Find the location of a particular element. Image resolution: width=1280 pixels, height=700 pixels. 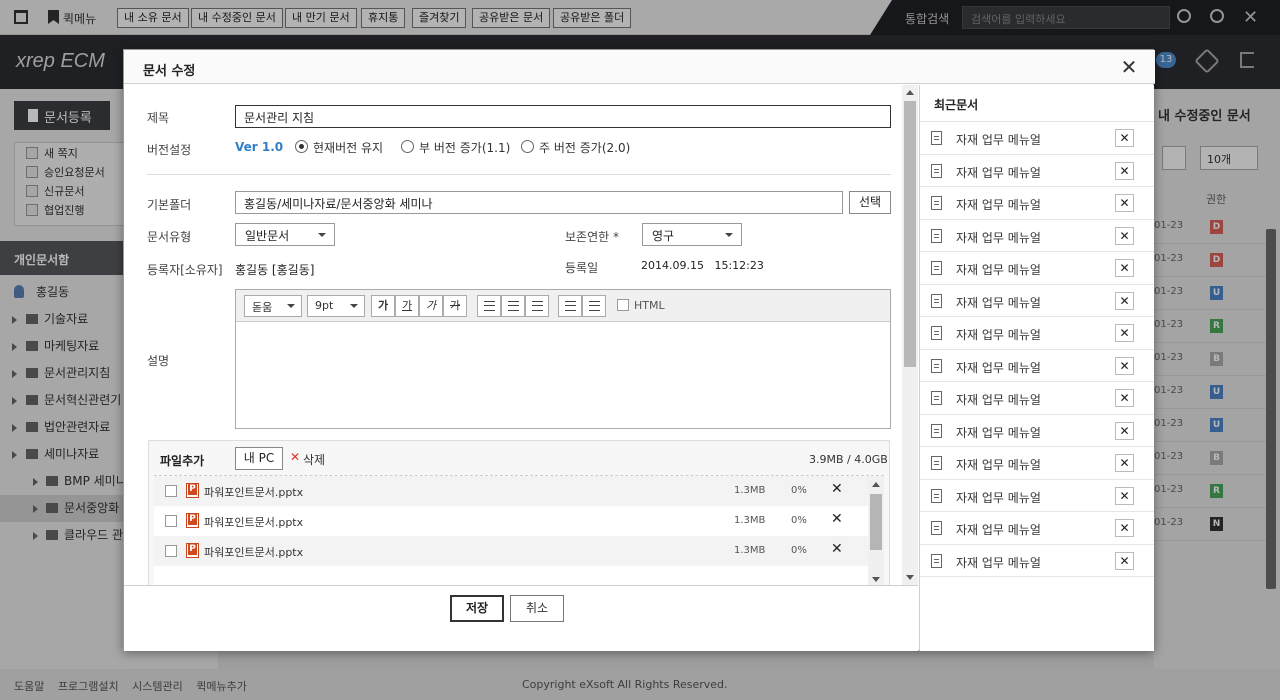

modal-header: 문서 수정 ✕ is located at coordinates (639, 67).